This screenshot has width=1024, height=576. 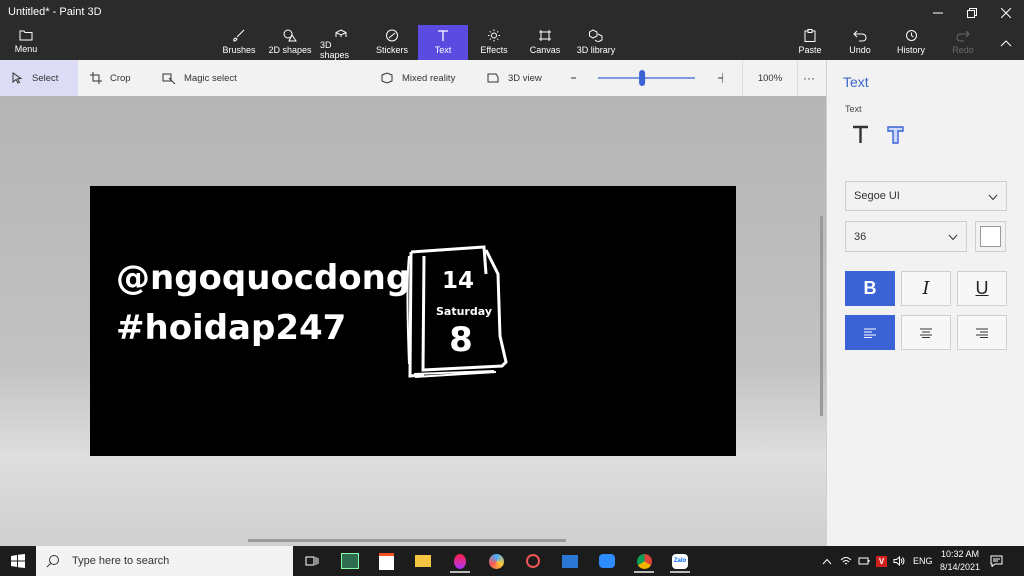 What do you see at coordinates (512, 12) in the screenshot?
I see `title-bar: Untitled* - Paint 3D` at bounding box center [512, 12].